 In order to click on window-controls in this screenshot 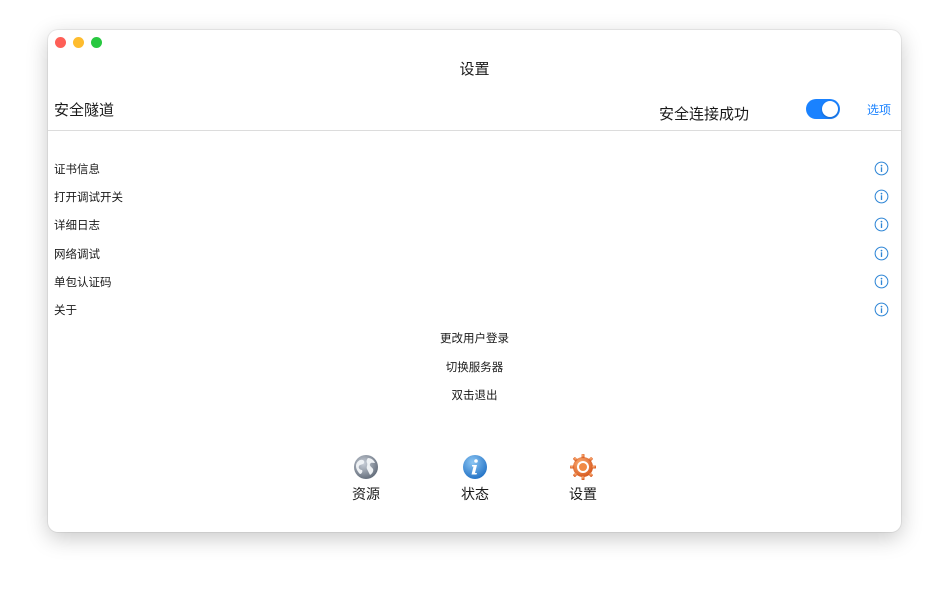, I will do `click(78, 42)`.